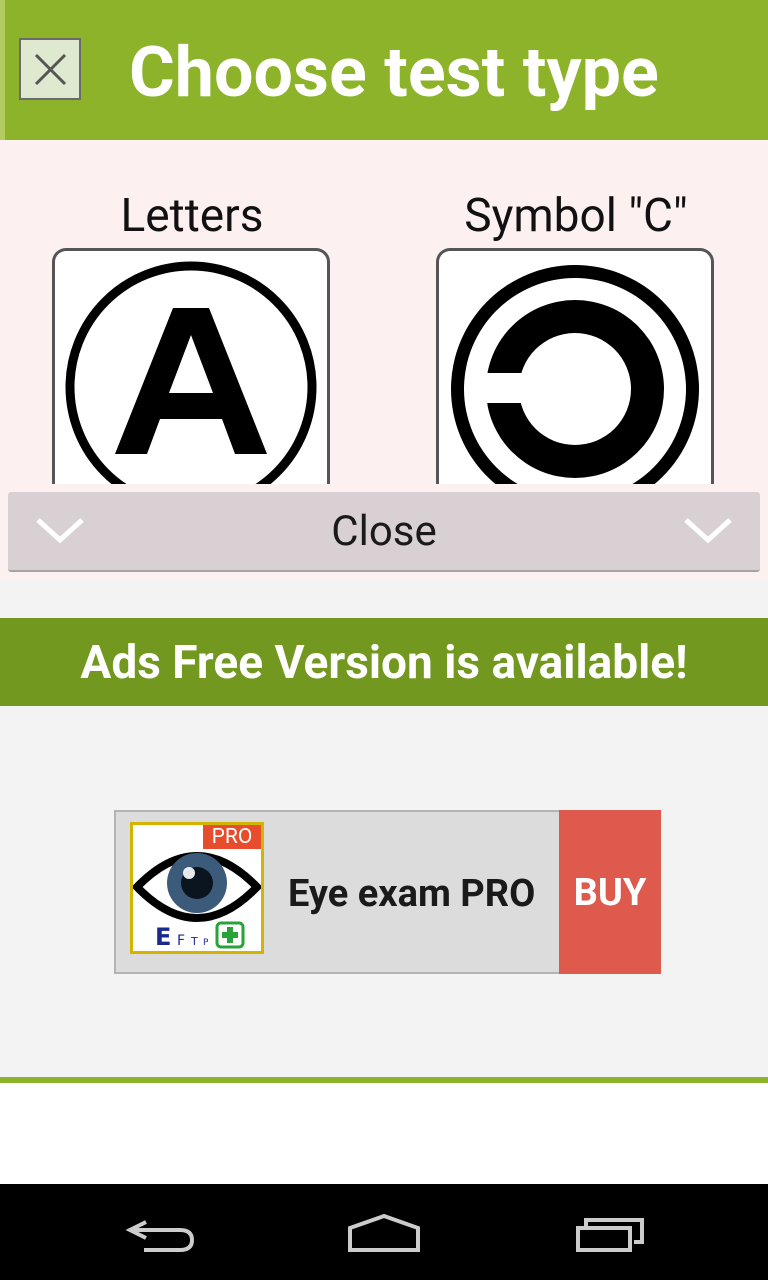  Describe the element at coordinates (160, 1236) in the screenshot. I see `back-icon` at that location.